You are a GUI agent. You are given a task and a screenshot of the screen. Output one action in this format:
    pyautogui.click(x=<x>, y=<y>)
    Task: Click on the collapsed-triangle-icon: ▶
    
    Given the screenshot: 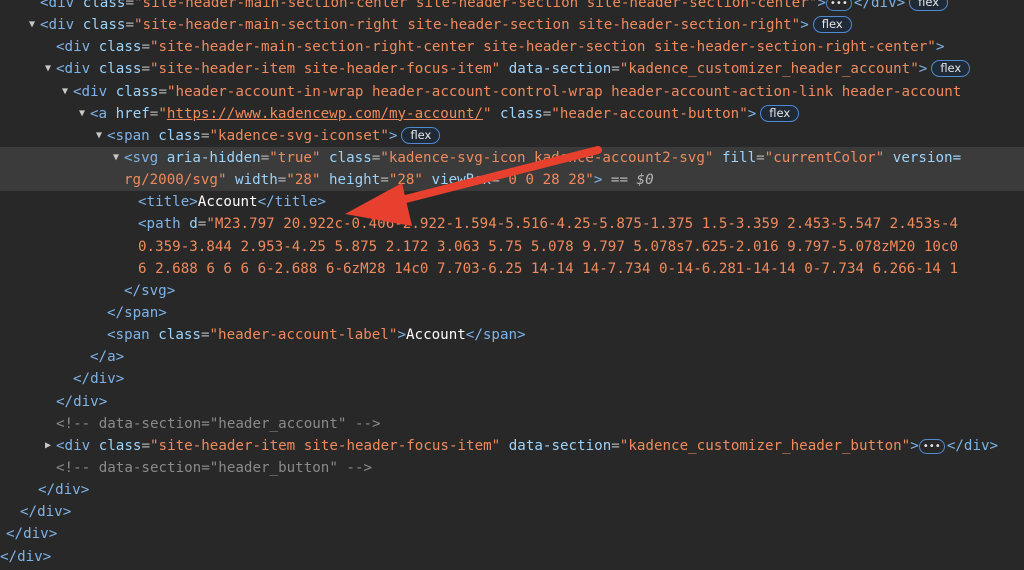 What is the action you would take?
    pyautogui.click(x=48, y=446)
    